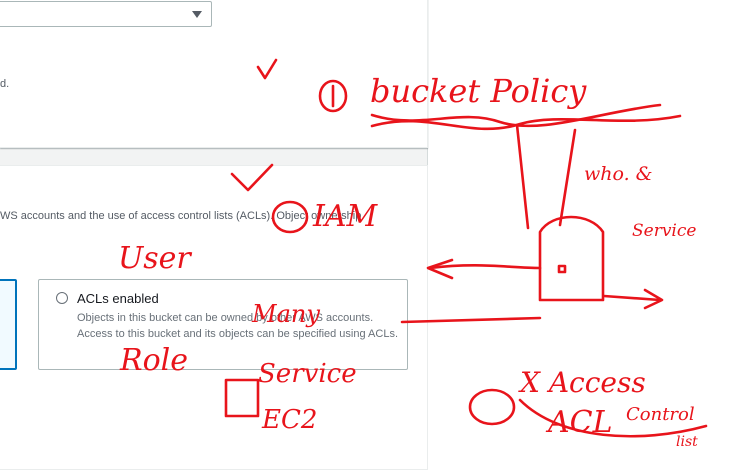 This screenshot has height=470, width=731. Describe the element at coordinates (285, 314) in the screenshot. I see `ink-text-many: Many` at that location.